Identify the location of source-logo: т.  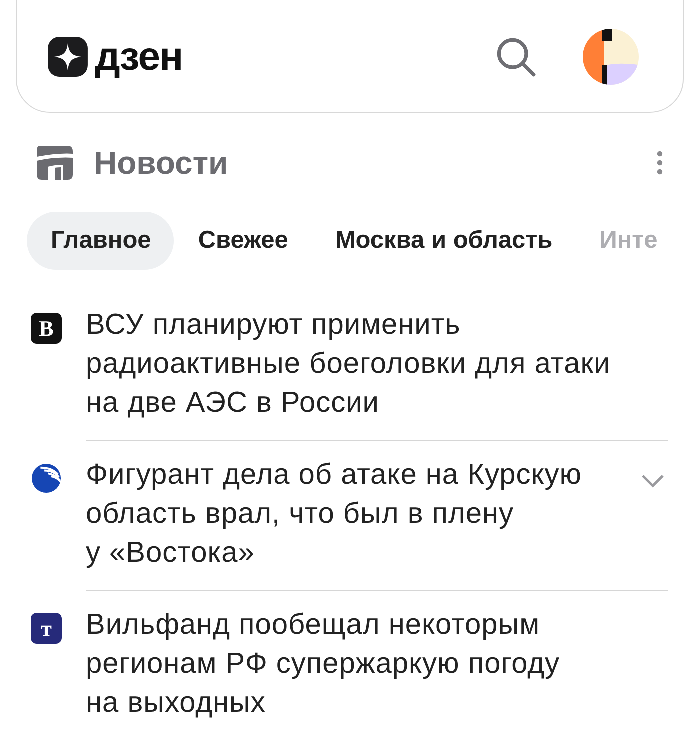
(46, 628).